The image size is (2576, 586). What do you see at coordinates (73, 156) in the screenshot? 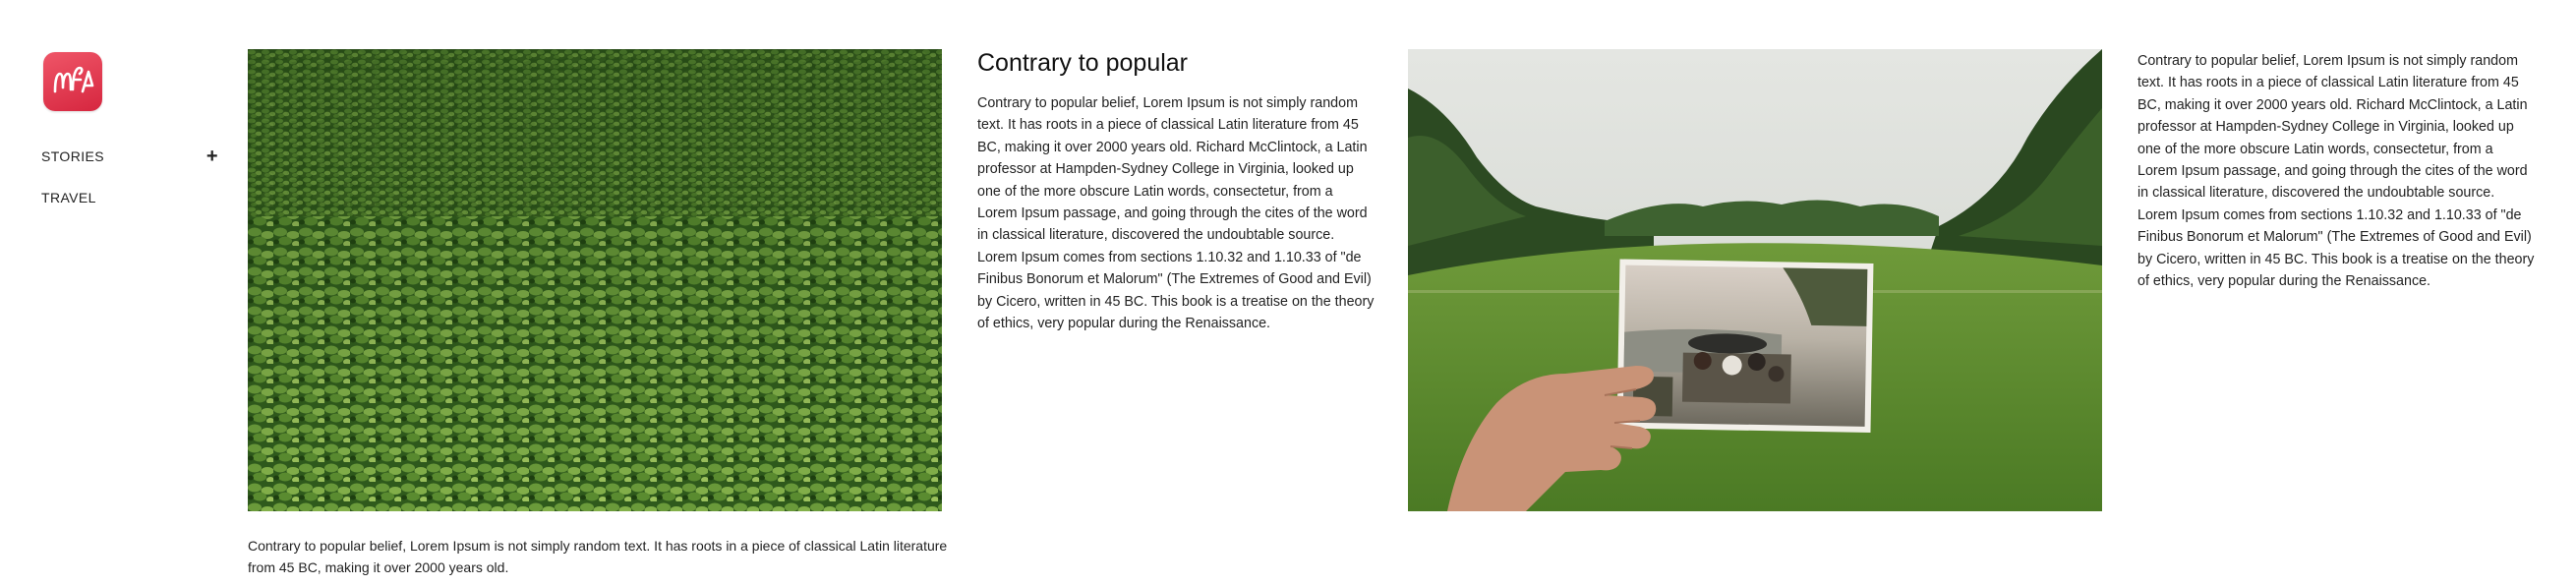
I see `nav-item-label: STORIES` at bounding box center [73, 156].